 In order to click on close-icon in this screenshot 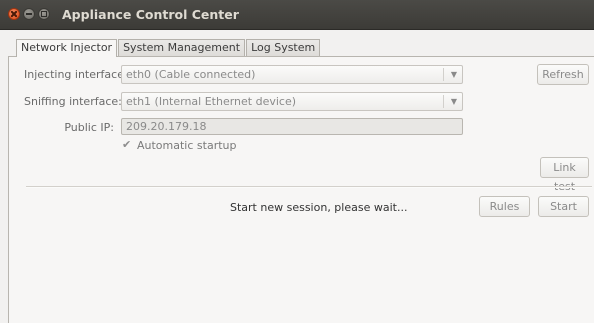, I will do `click(14, 14)`.